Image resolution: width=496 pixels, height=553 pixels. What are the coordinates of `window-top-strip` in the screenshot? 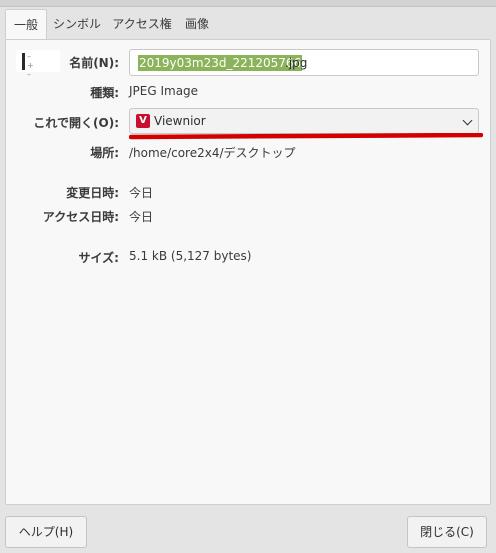 It's located at (248, 3).